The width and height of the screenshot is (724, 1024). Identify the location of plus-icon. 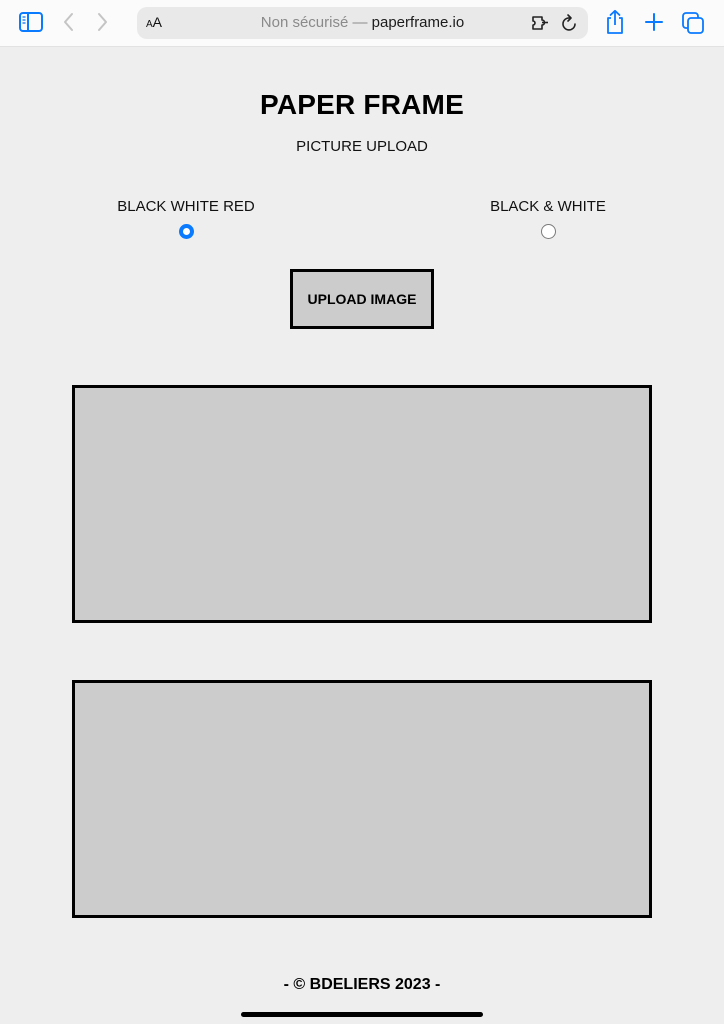
(654, 22).